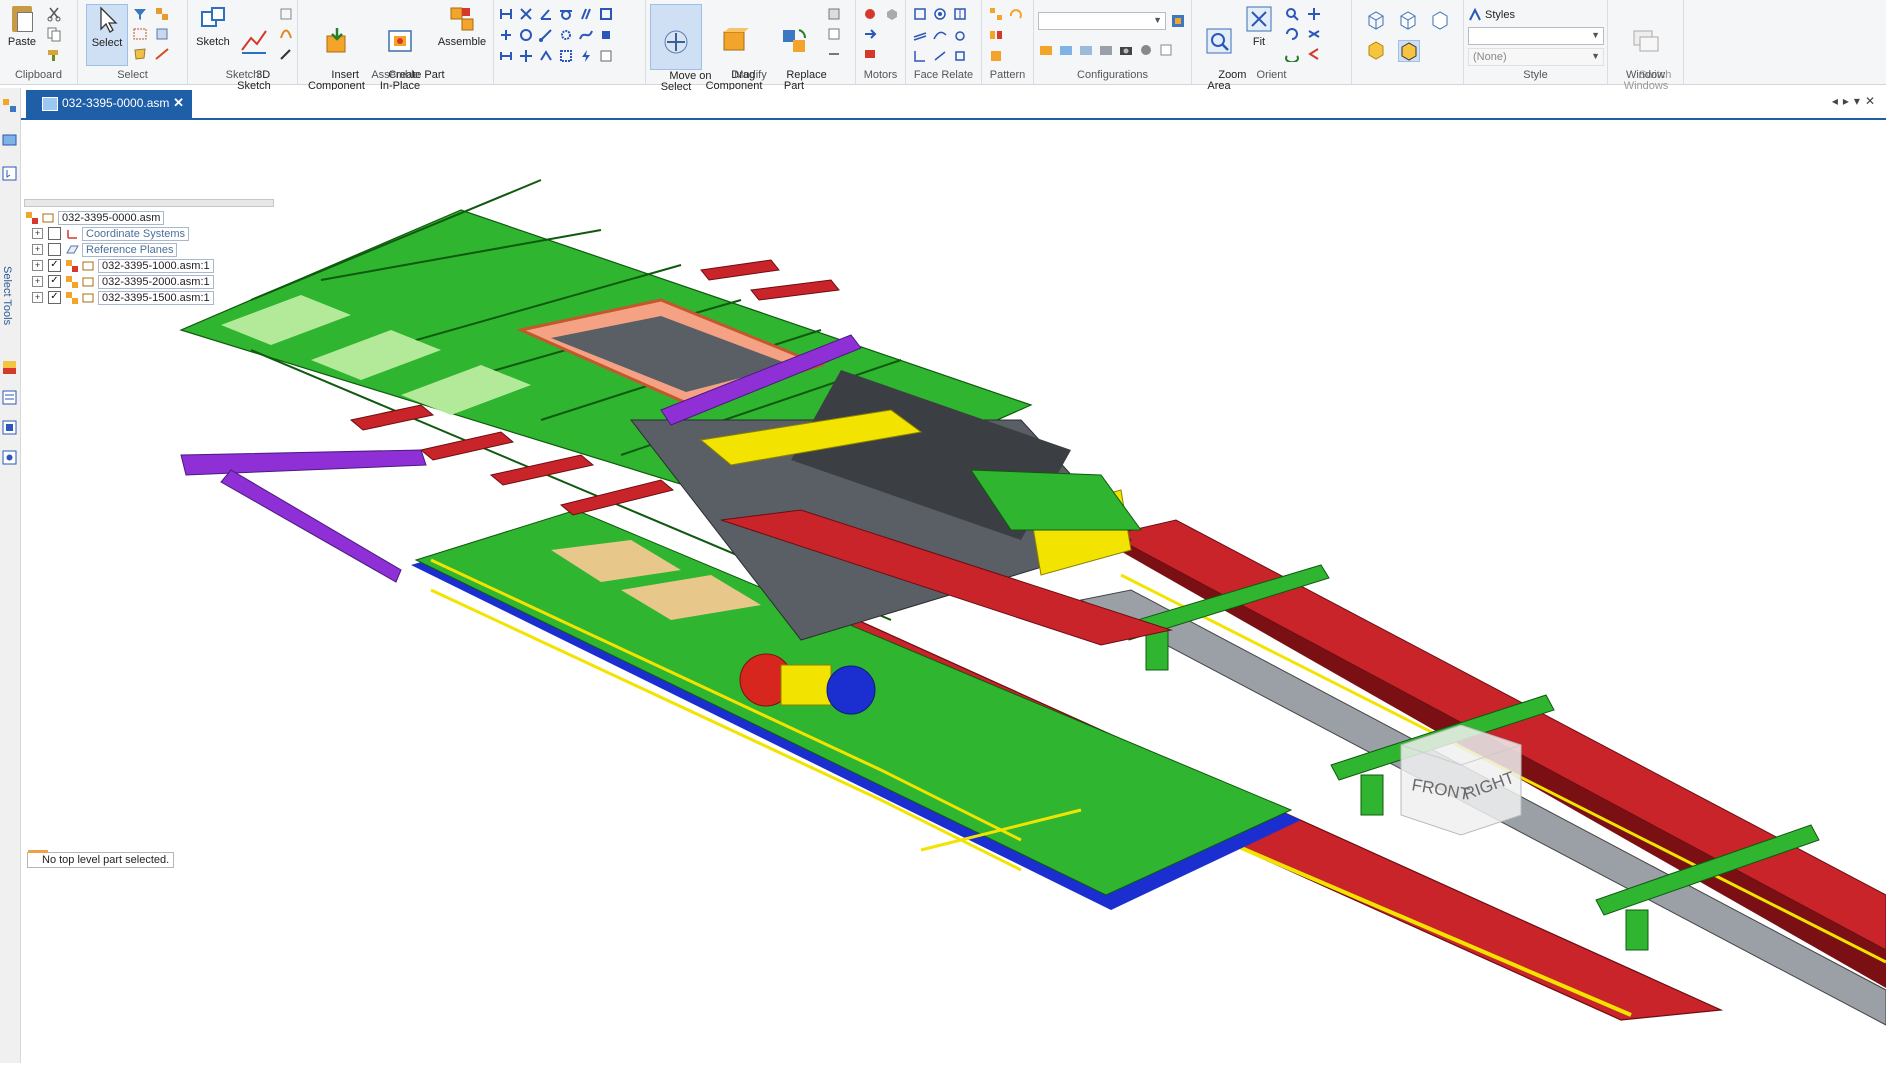  I want to click on insert-icon, so click(506, 56).